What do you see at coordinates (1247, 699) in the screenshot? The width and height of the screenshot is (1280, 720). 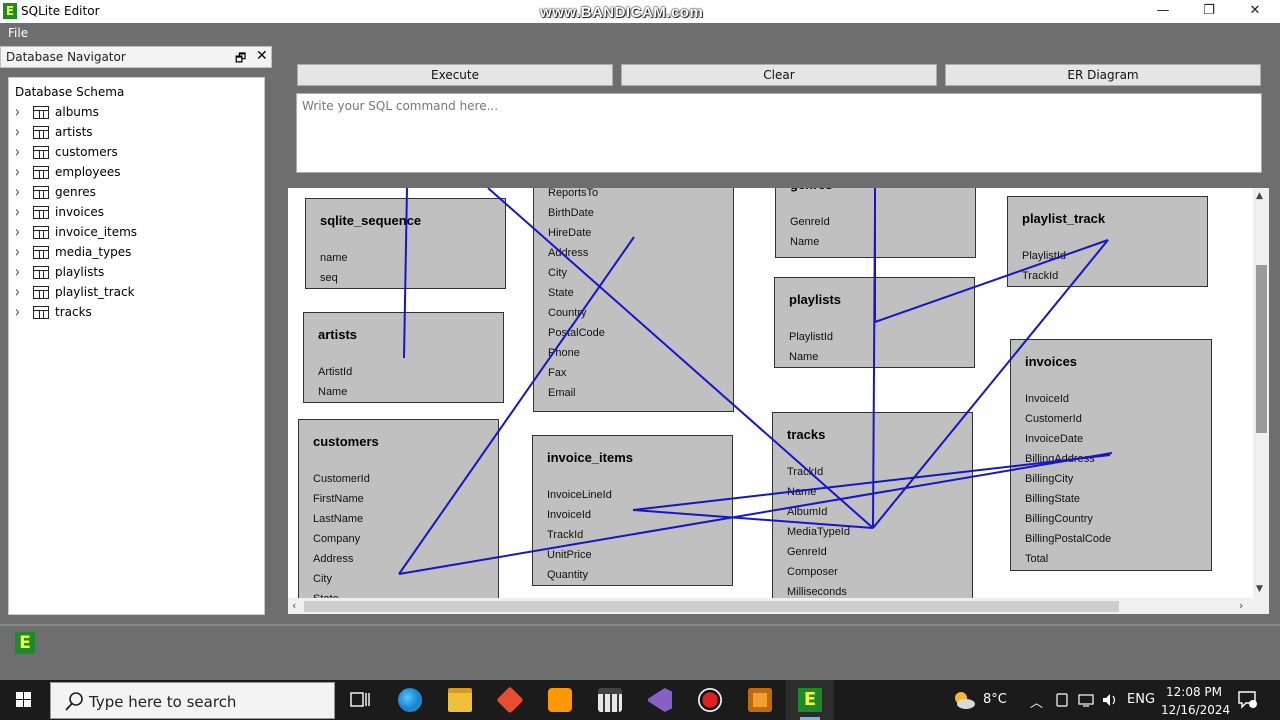 I see `notification-center-icon` at bounding box center [1247, 699].